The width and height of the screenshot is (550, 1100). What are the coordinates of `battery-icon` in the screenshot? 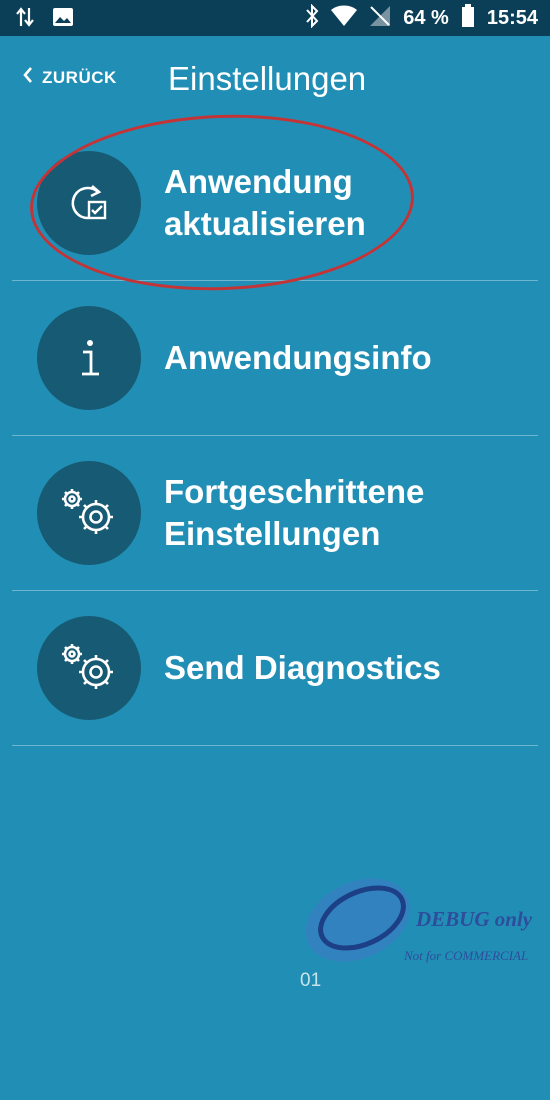 It's located at (468, 18).